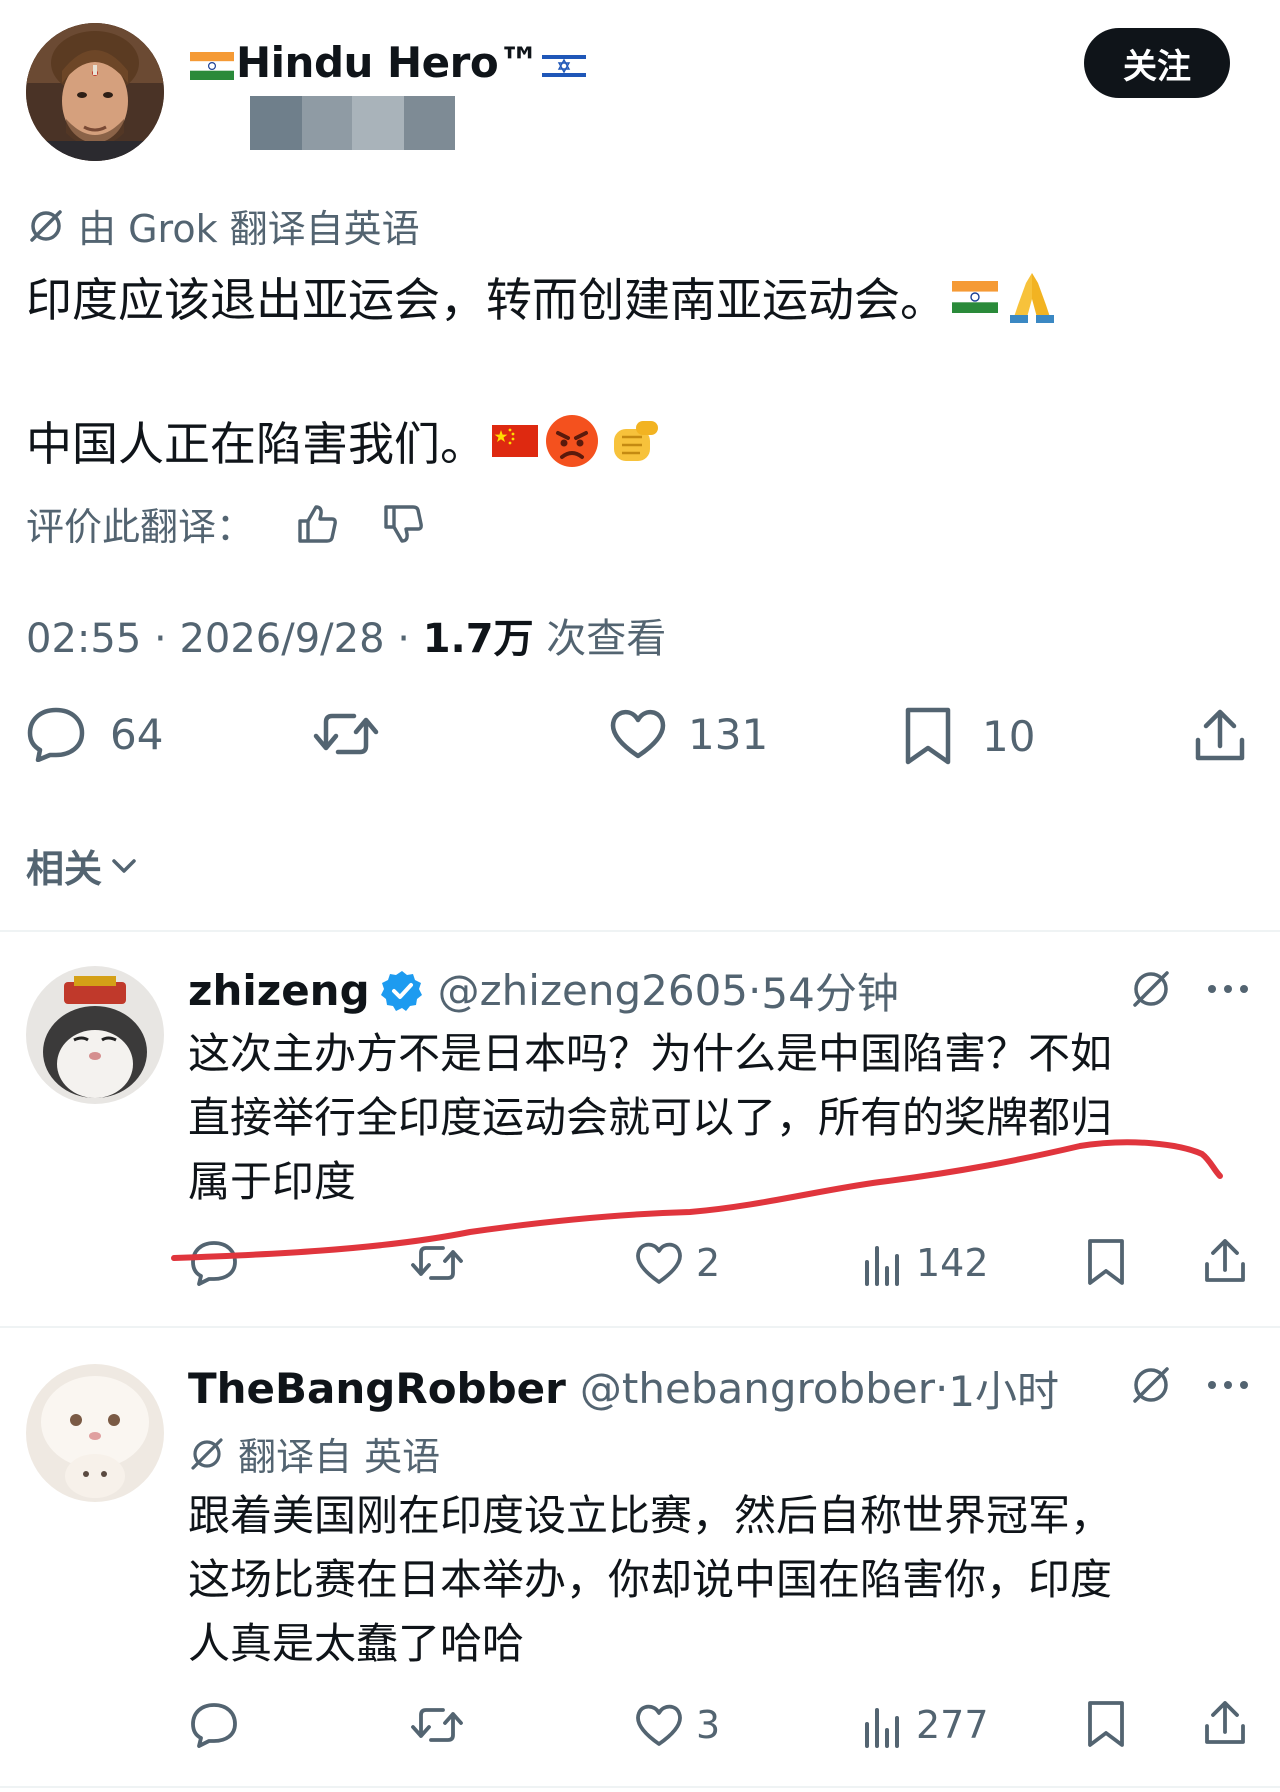 The width and height of the screenshot is (1280, 1792). I want to click on thumbs-up-icon, so click(317, 524).